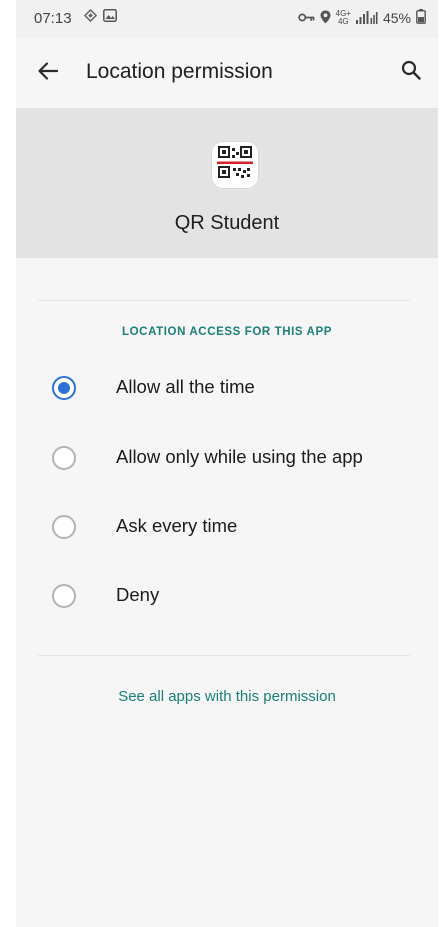 The width and height of the screenshot is (446, 927). I want to click on arrow-back-icon, so click(48, 73).